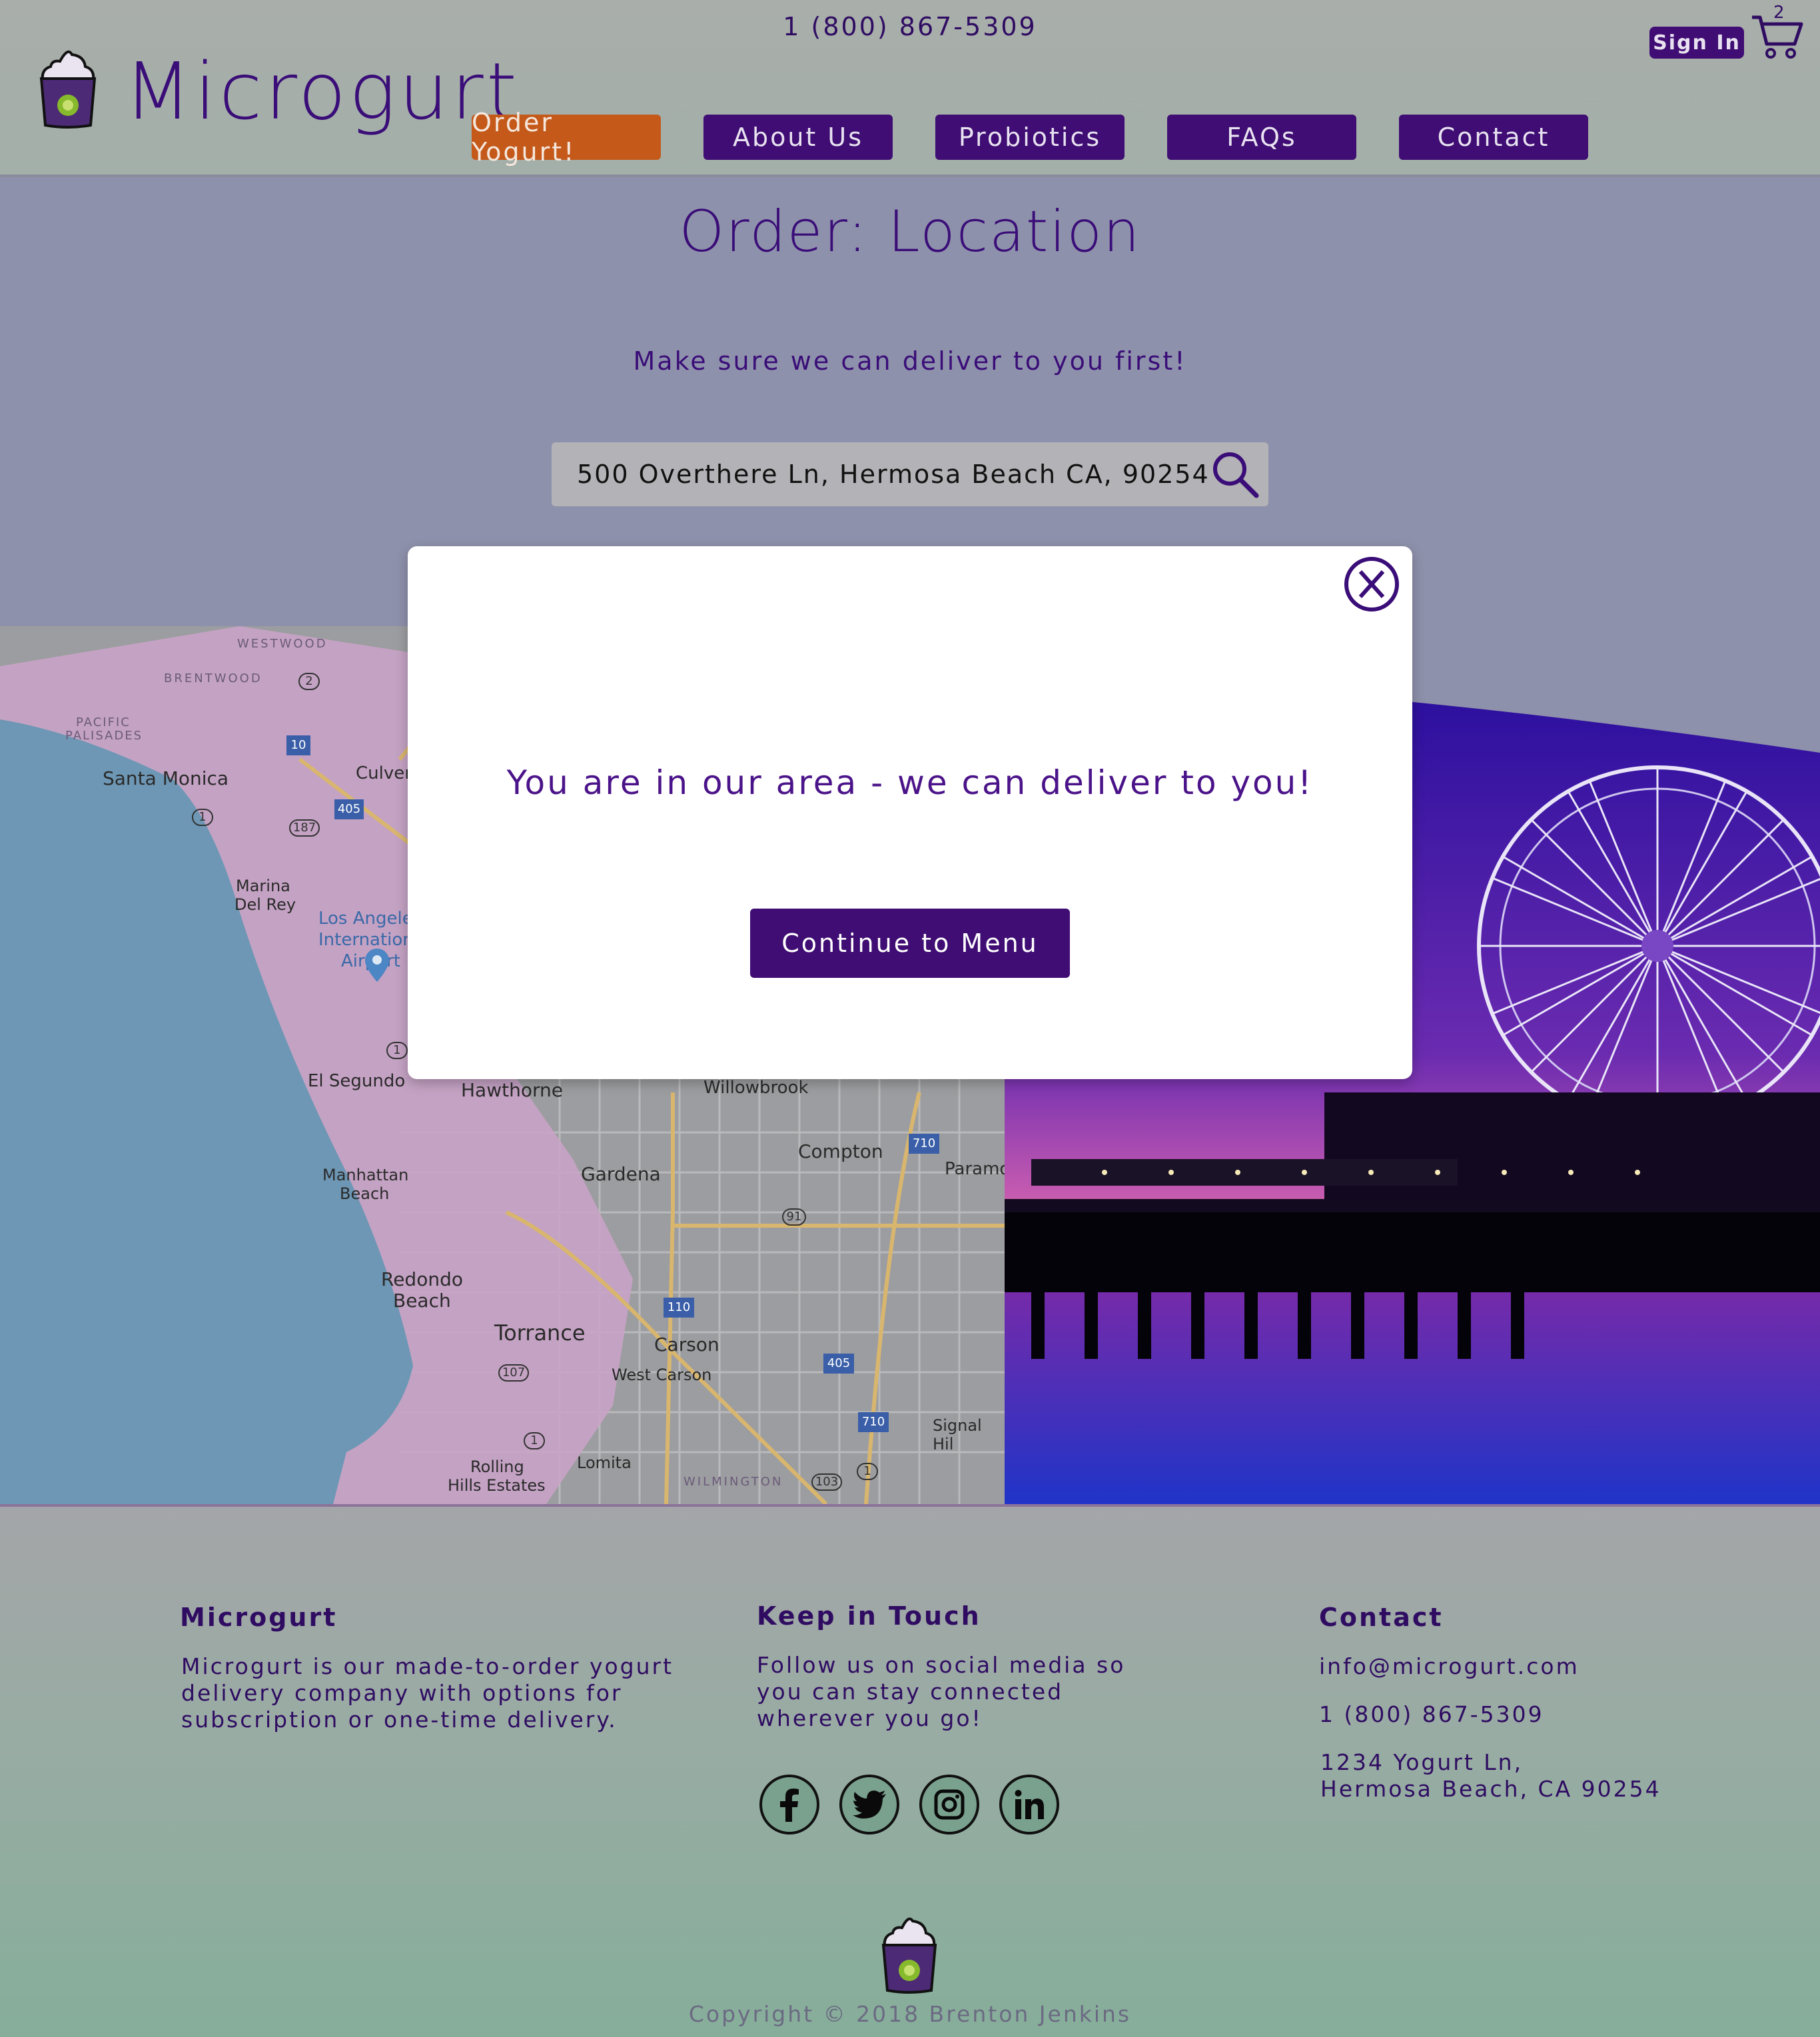 Image resolution: width=1820 pixels, height=2037 pixels. I want to click on map-label-santa-monica: Santa Monica, so click(166, 778).